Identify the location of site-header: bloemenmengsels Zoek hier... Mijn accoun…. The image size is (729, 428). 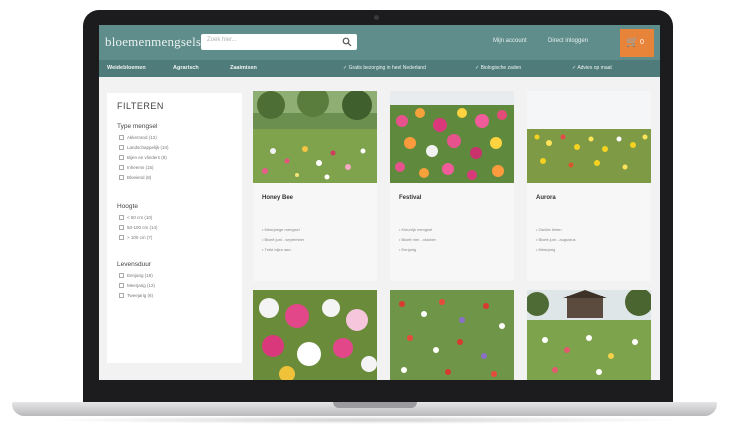
(379, 42).